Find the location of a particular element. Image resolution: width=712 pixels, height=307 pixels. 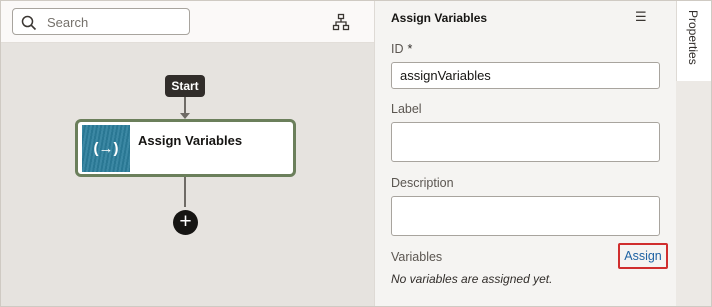

assign-variables-node: (→) Assign Variables is located at coordinates (185, 148).